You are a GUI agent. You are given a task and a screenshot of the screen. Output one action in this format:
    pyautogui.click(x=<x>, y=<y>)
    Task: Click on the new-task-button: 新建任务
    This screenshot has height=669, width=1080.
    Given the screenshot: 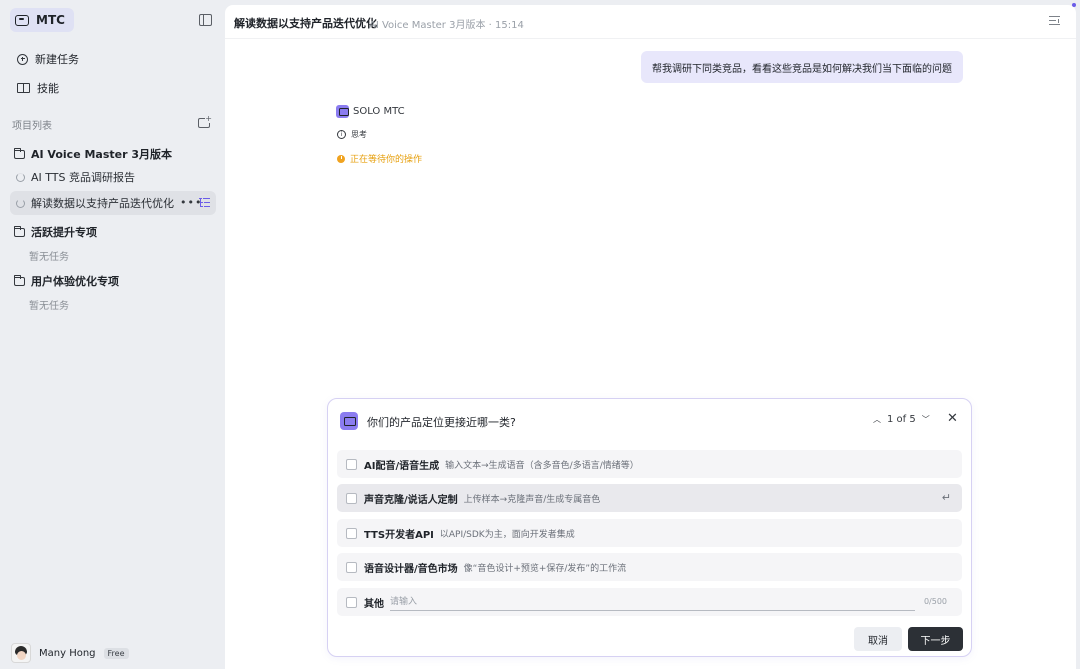 What is the action you would take?
    pyautogui.click(x=44, y=59)
    